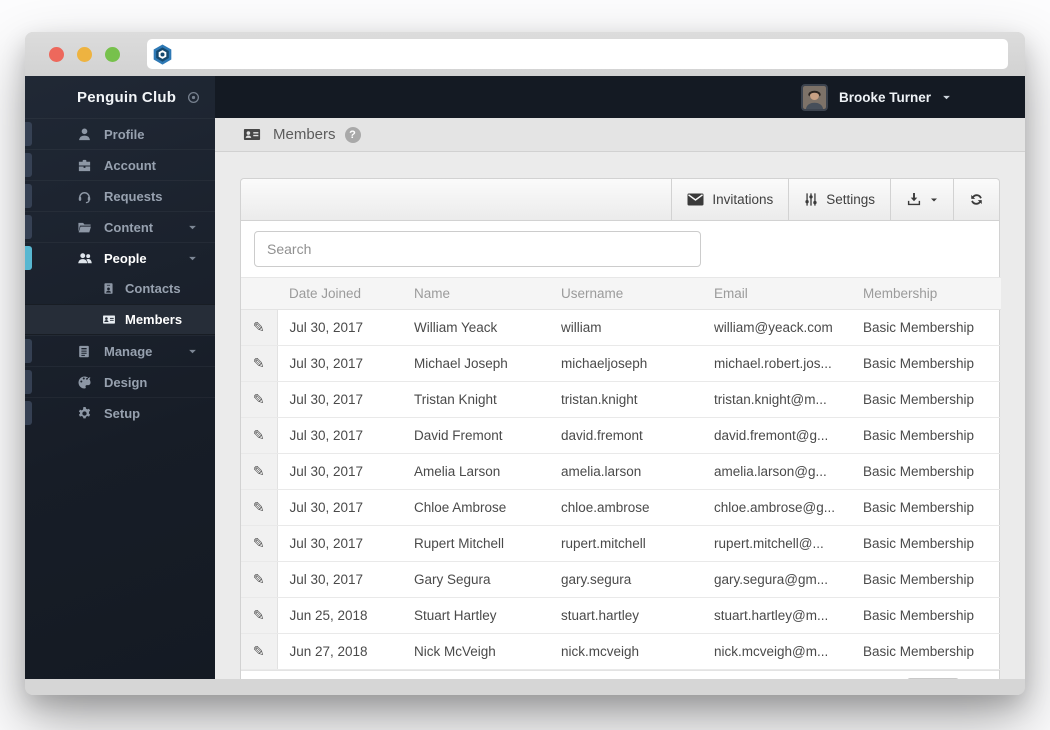 This screenshot has width=1050, height=730. I want to click on column-header-username: Username, so click(625, 293).